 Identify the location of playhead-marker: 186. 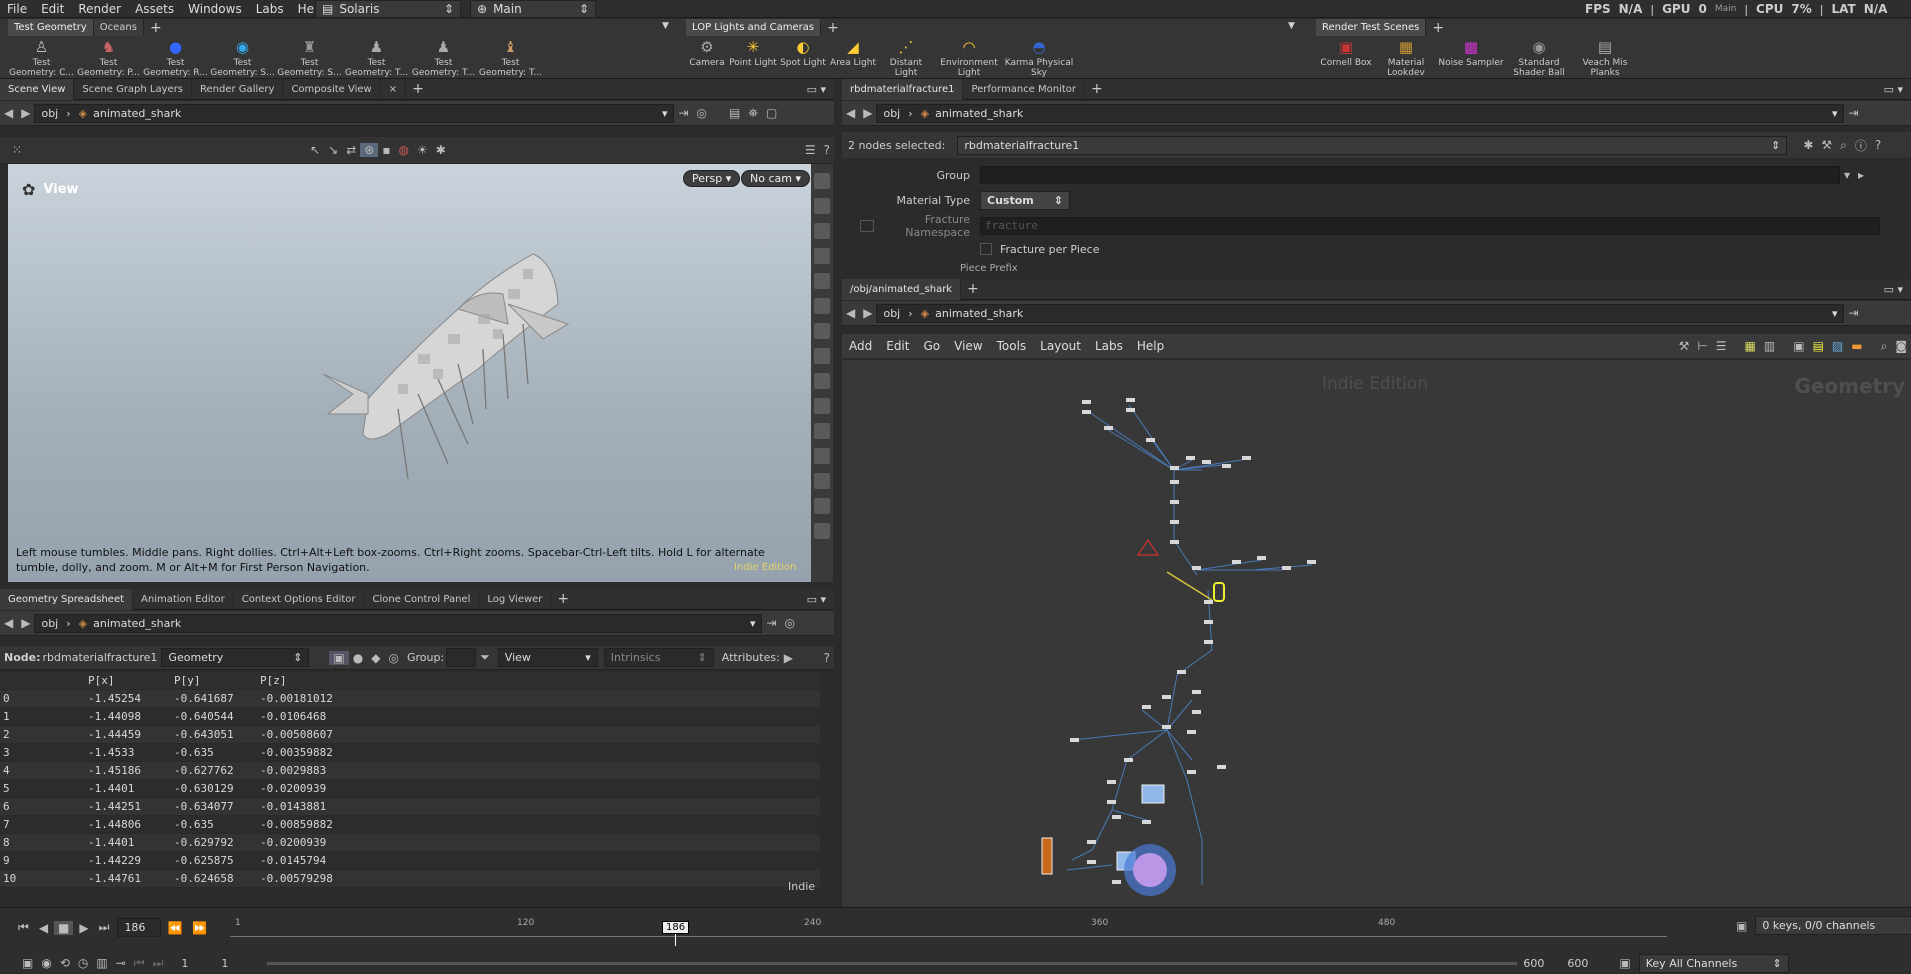
(676, 927).